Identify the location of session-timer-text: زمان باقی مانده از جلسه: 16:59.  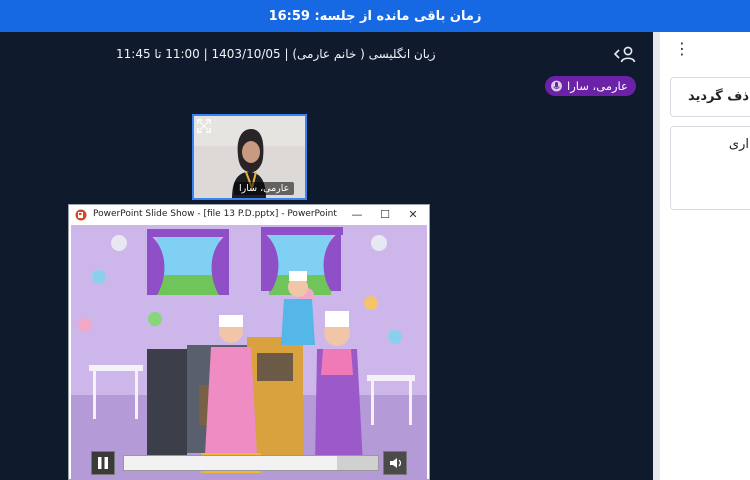
(375, 16).